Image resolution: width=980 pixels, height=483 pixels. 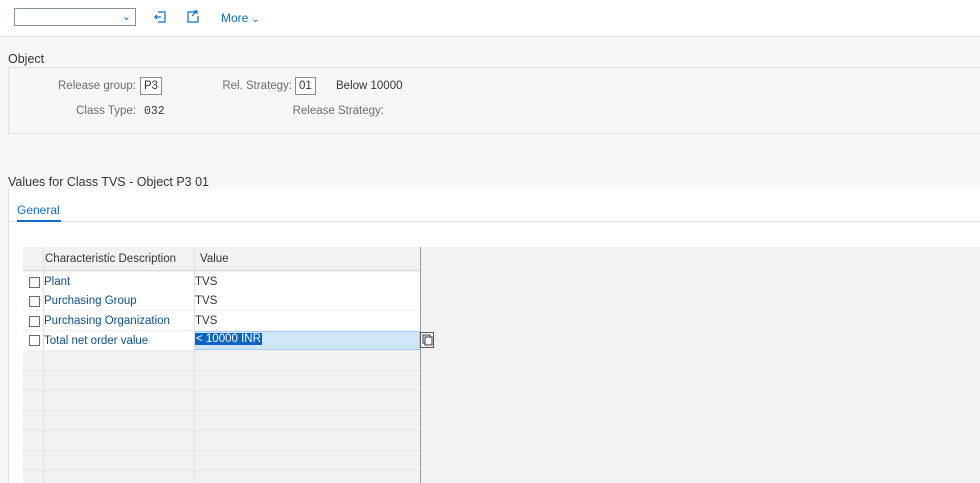 I want to click on export-icon, so click(x=193, y=17).